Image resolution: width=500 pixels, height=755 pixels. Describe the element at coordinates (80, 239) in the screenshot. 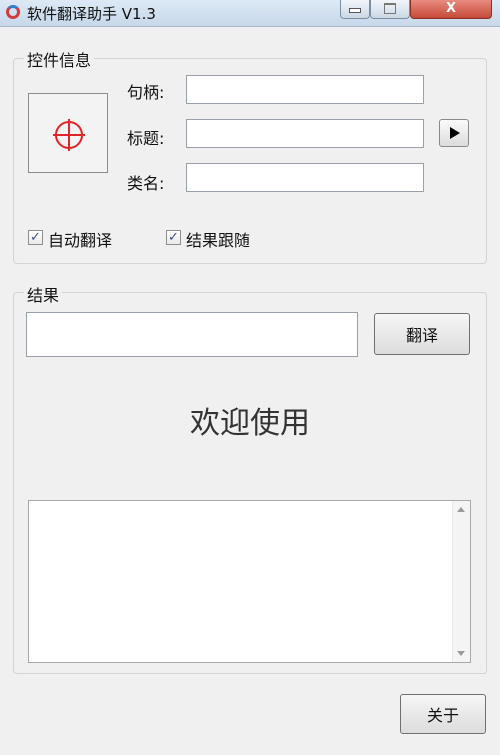

I see `auto-translate-label: 自动翻译` at that location.